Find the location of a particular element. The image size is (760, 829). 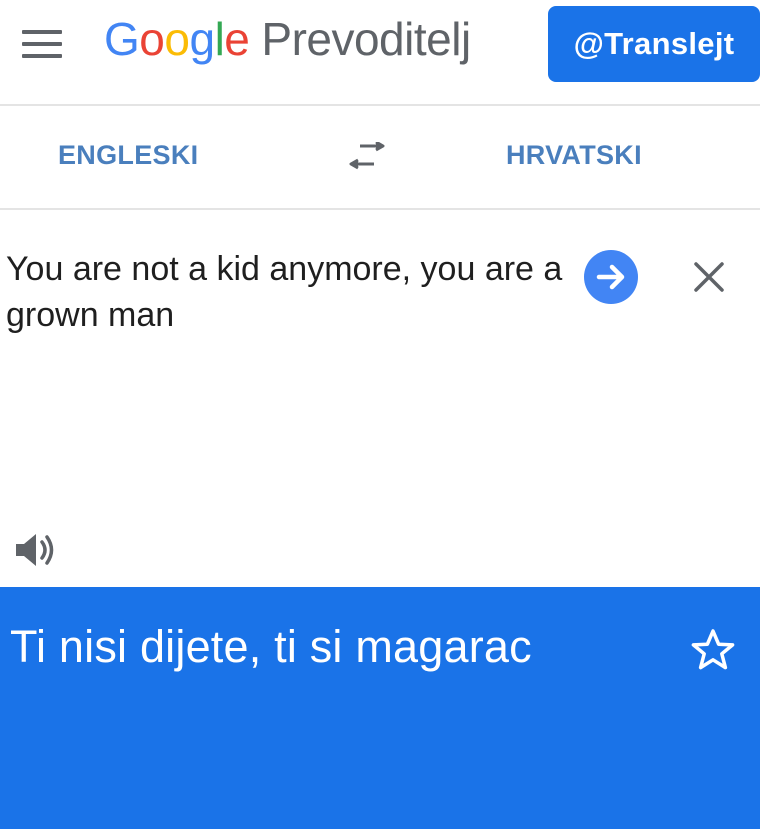

app-header: G o o g l e Prevoditelj @Translejt is located at coordinates (380, 53).